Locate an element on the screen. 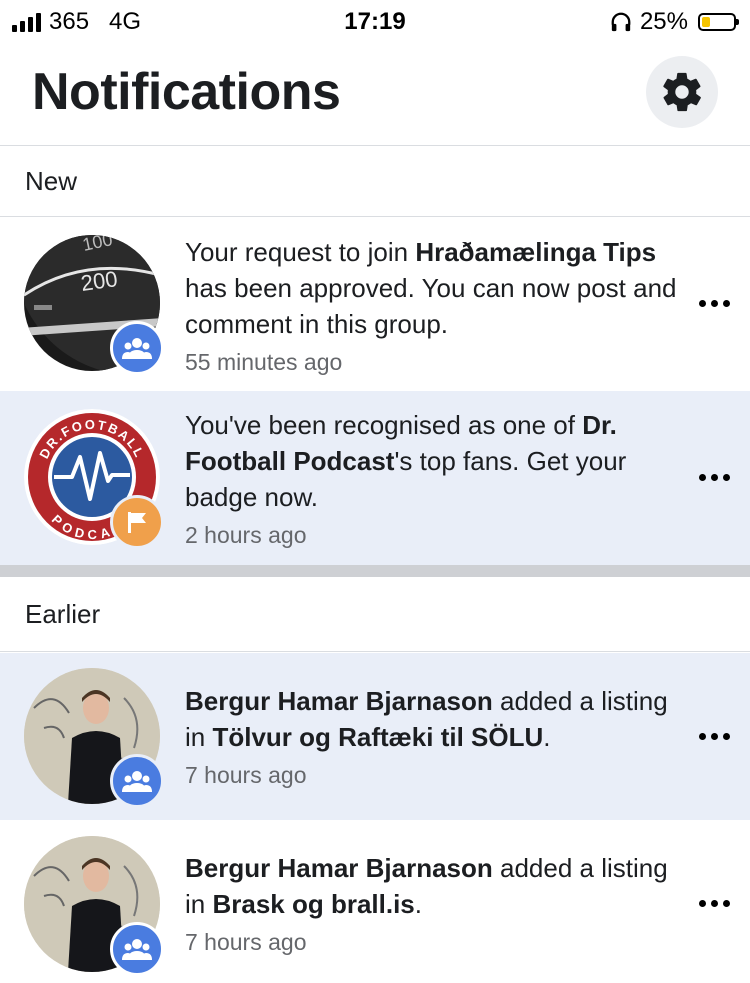 The height and width of the screenshot is (983, 750). section-divider is located at coordinates (375, 571).